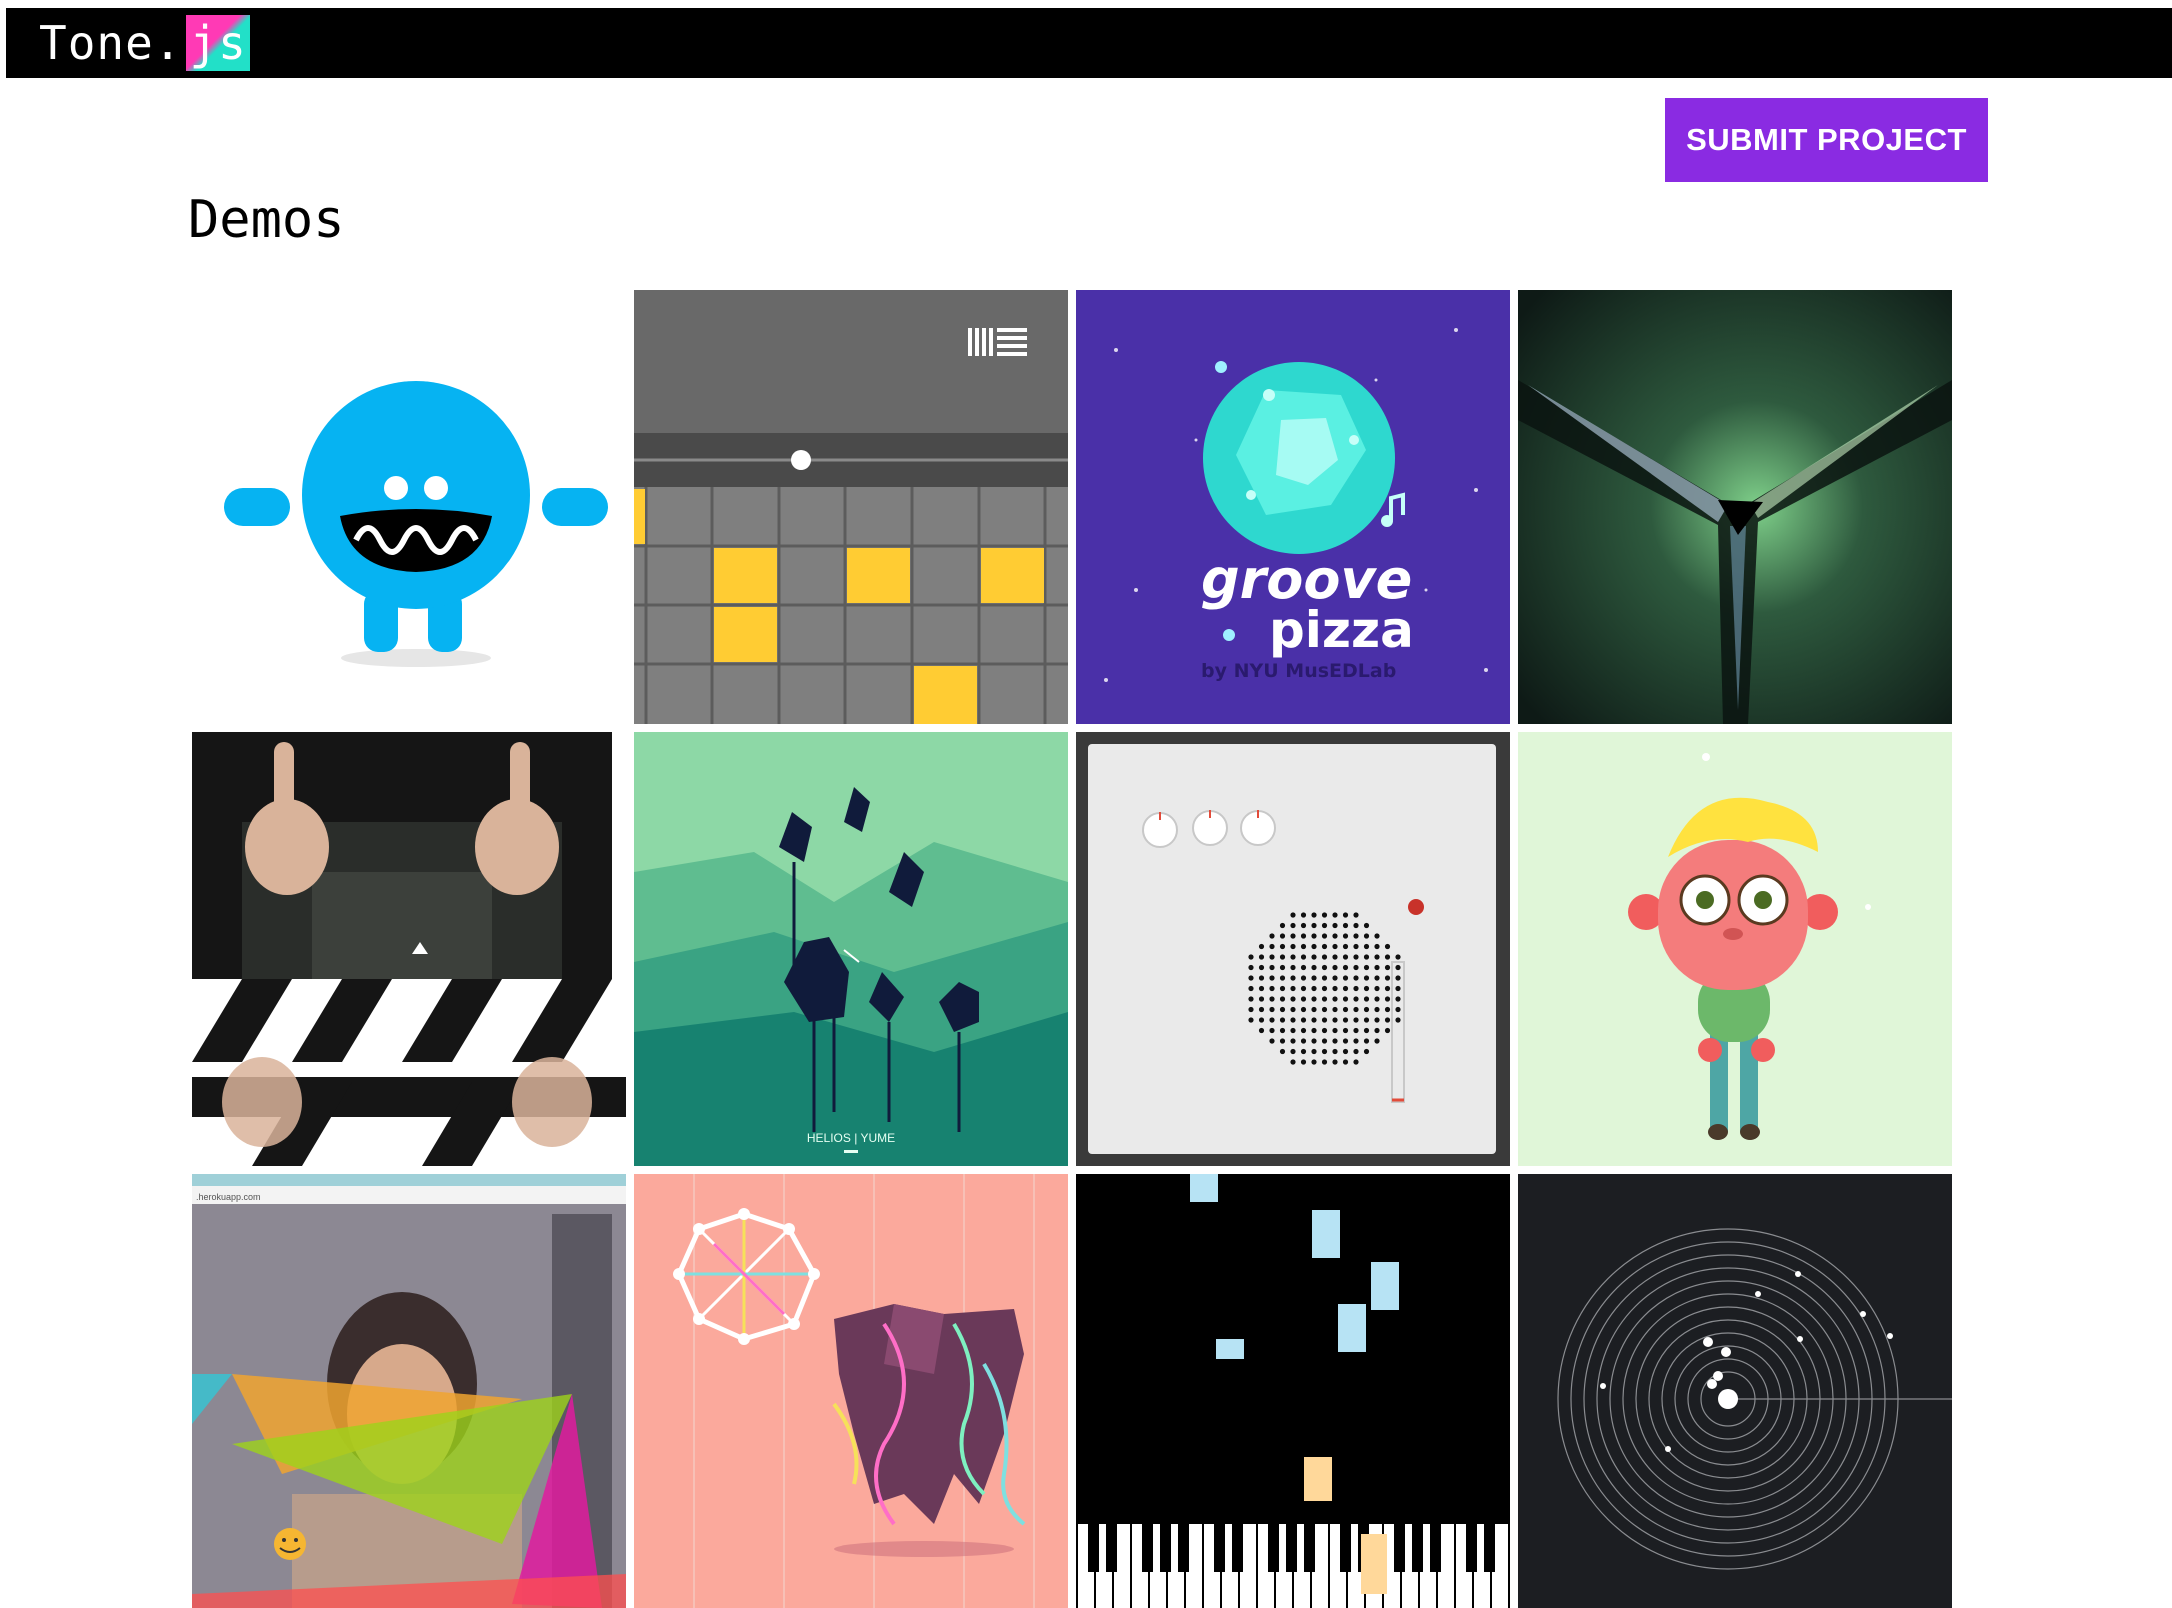 This screenshot has width=2172, height=1608. I want to click on demo-tile-cartoon-character, so click(1735, 949).